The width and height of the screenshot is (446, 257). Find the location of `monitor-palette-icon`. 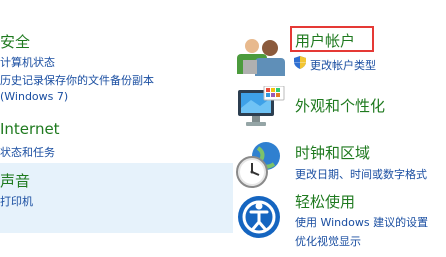

monitor-palette-icon is located at coordinates (261, 108).